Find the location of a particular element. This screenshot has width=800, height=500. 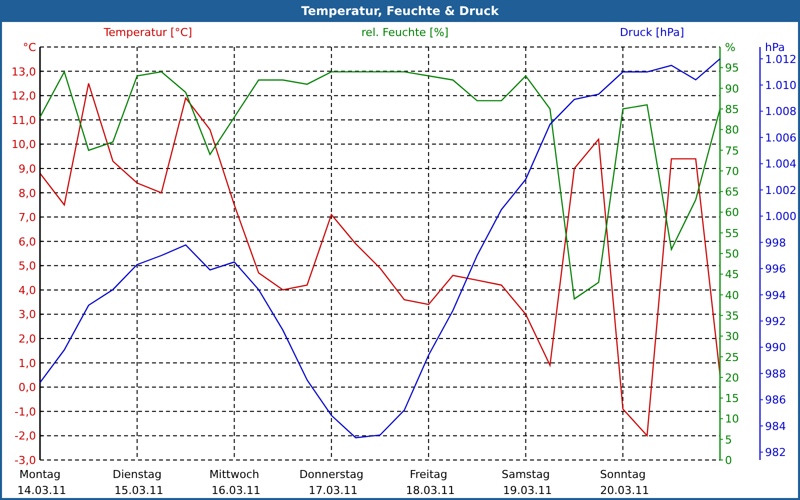

x-axis-label: Mittwoch 16.03.11 is located at coordinates (235, 482).